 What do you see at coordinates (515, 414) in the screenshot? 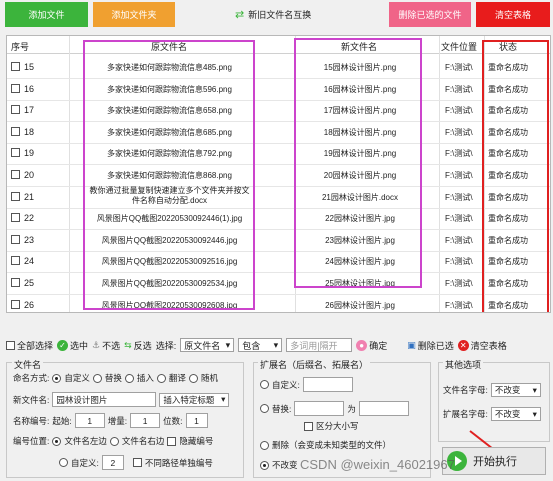
I see `ext-case-select: 不改变 ▾` at bounding box center [515, 414].